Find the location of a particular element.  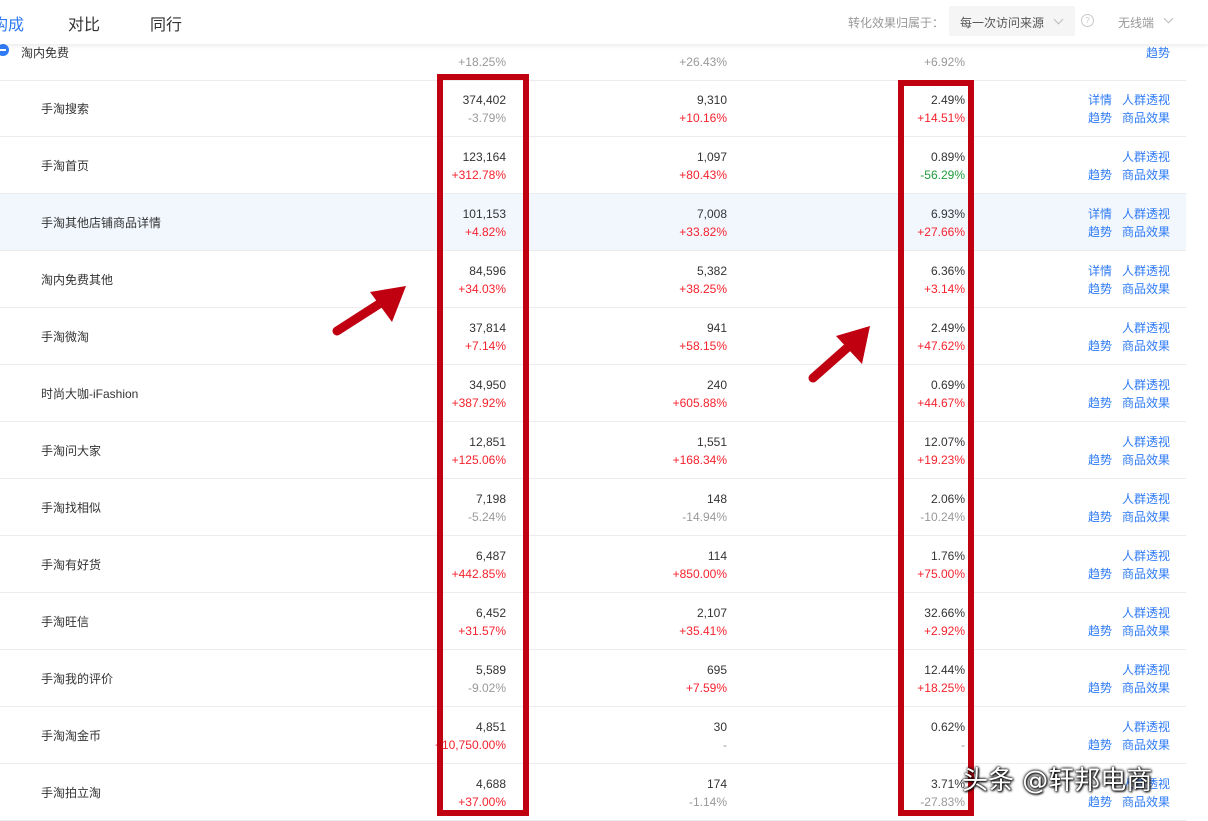

tab-compare: 对比 is located at coordinates (84, 23).